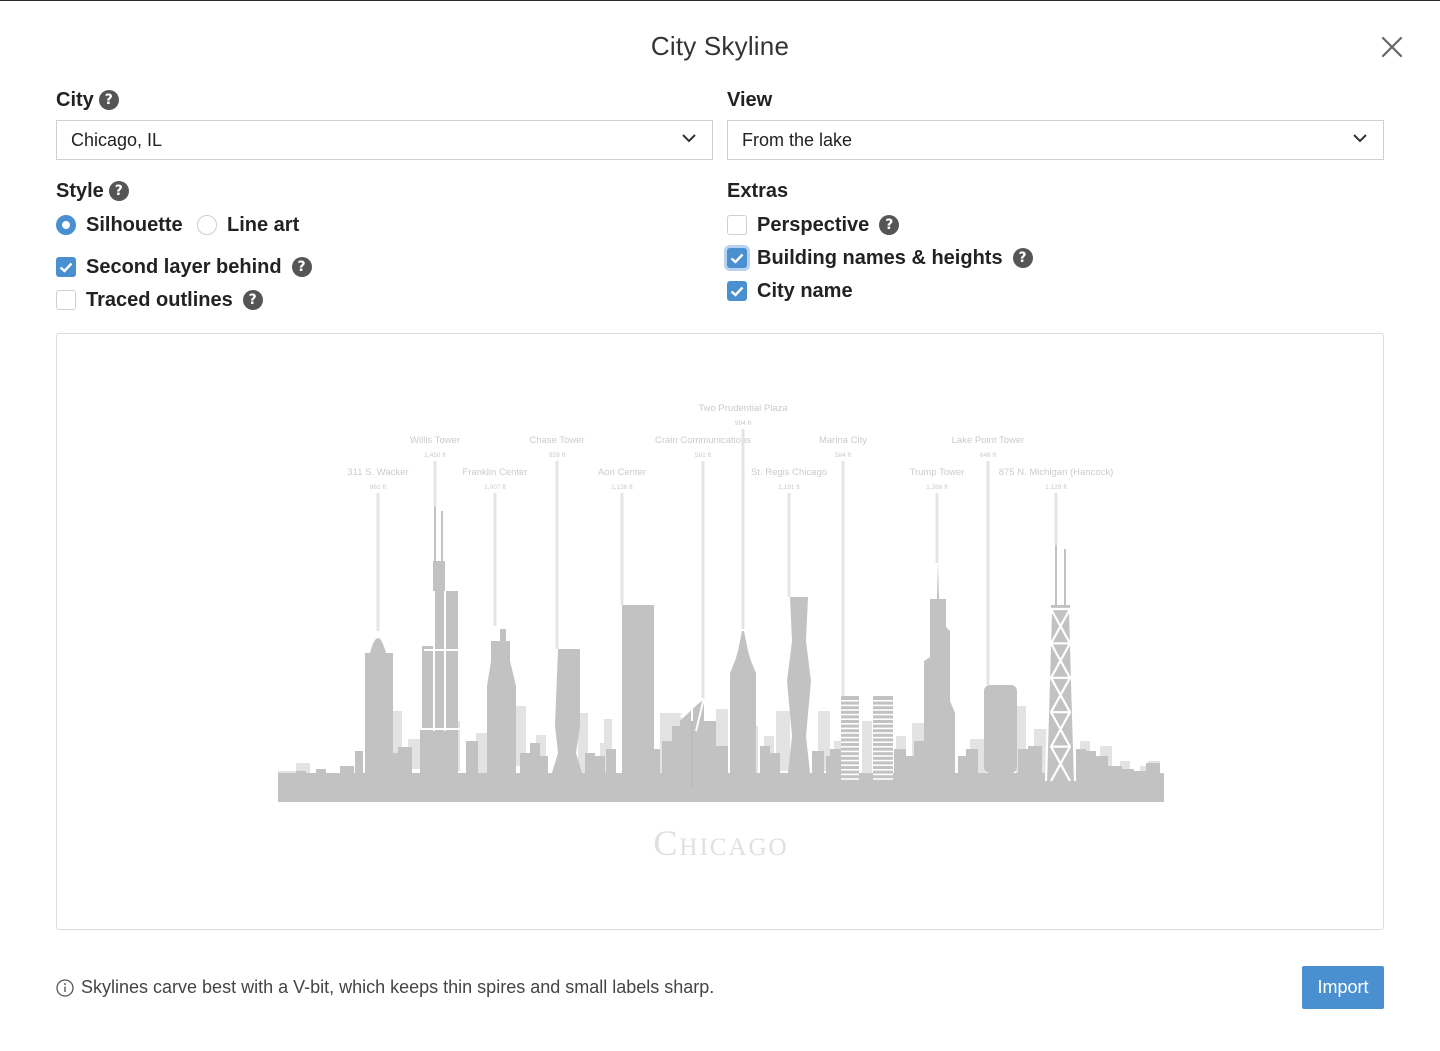 The image size is (1440, 1051). What do you see at coordinates (301, 267) in the screenshot?
I see `second-layer-help-icon: ?` at bounding box center [301, 267].